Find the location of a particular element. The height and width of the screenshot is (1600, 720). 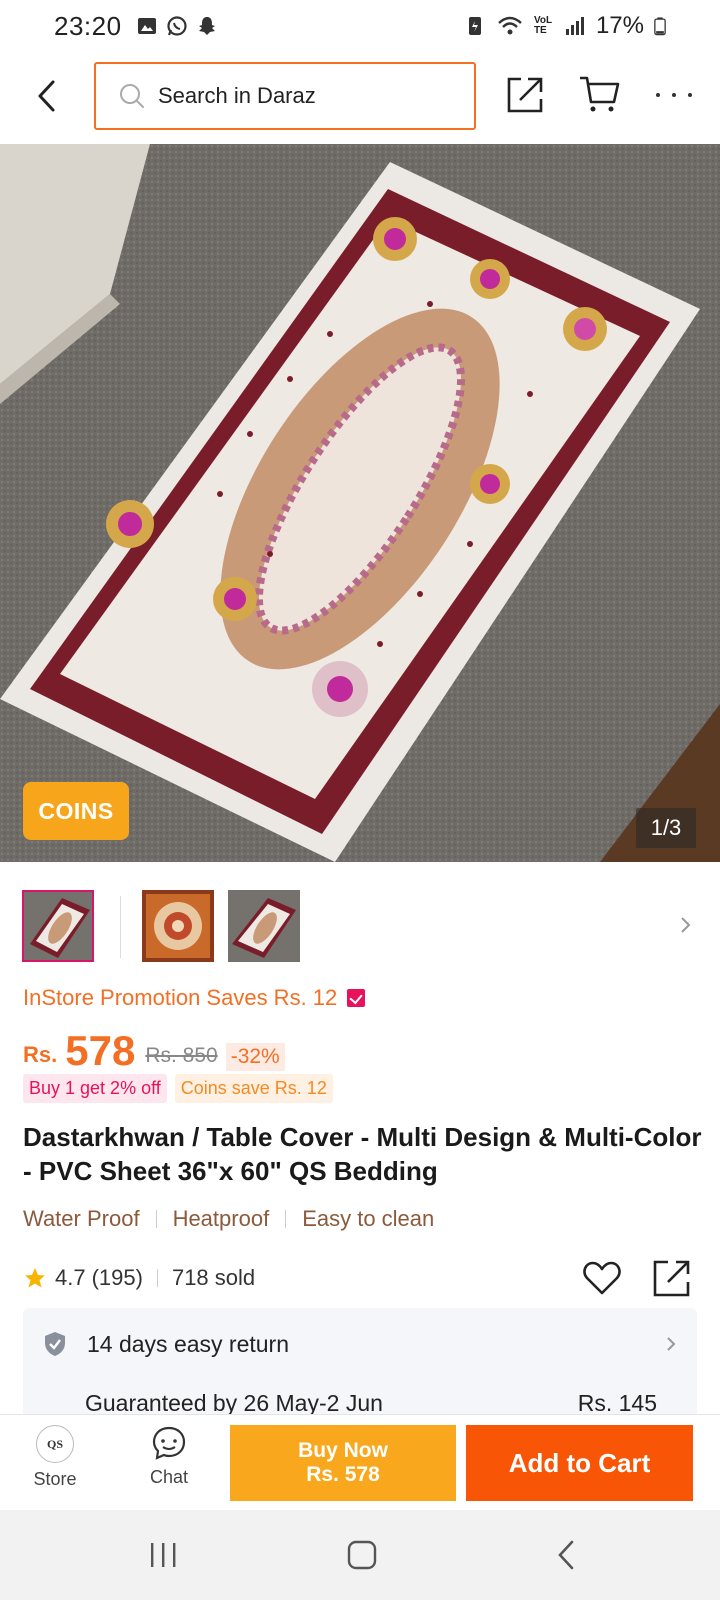

search-input: Search in Daraz is located at coordinates (285, 96).